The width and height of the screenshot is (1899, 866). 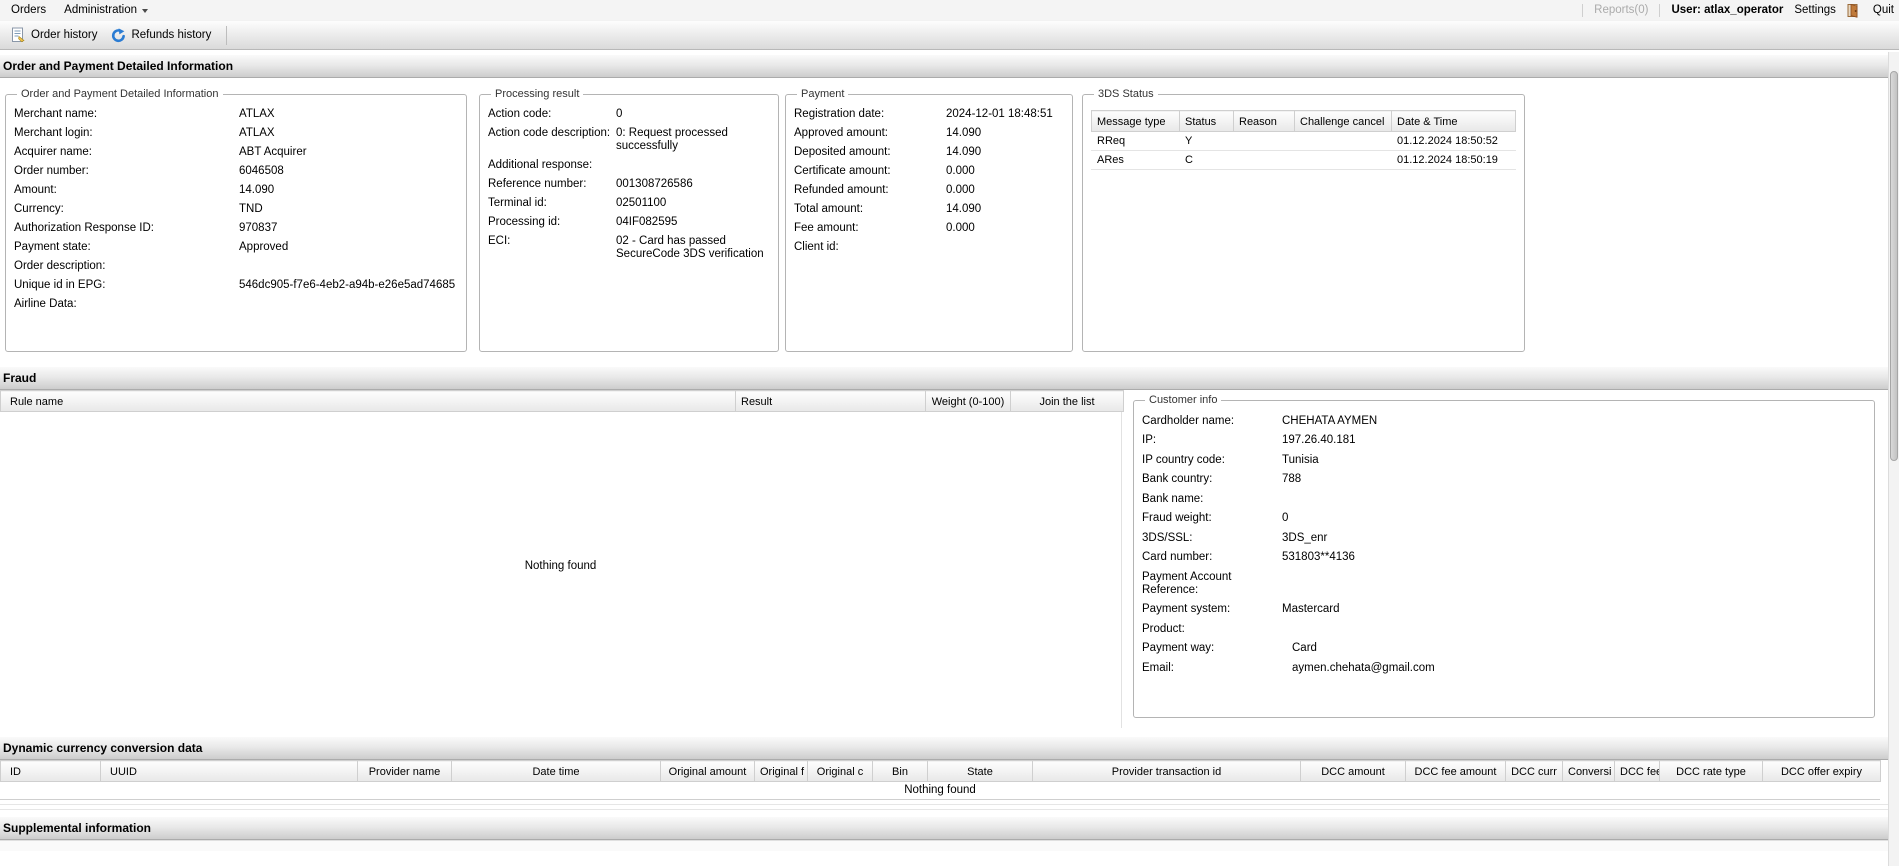 What do you see at coordinates (1187, 583) in the screenshot?
I see `field-label: Payment Account Reference:` at bounding box center [1187, 583].